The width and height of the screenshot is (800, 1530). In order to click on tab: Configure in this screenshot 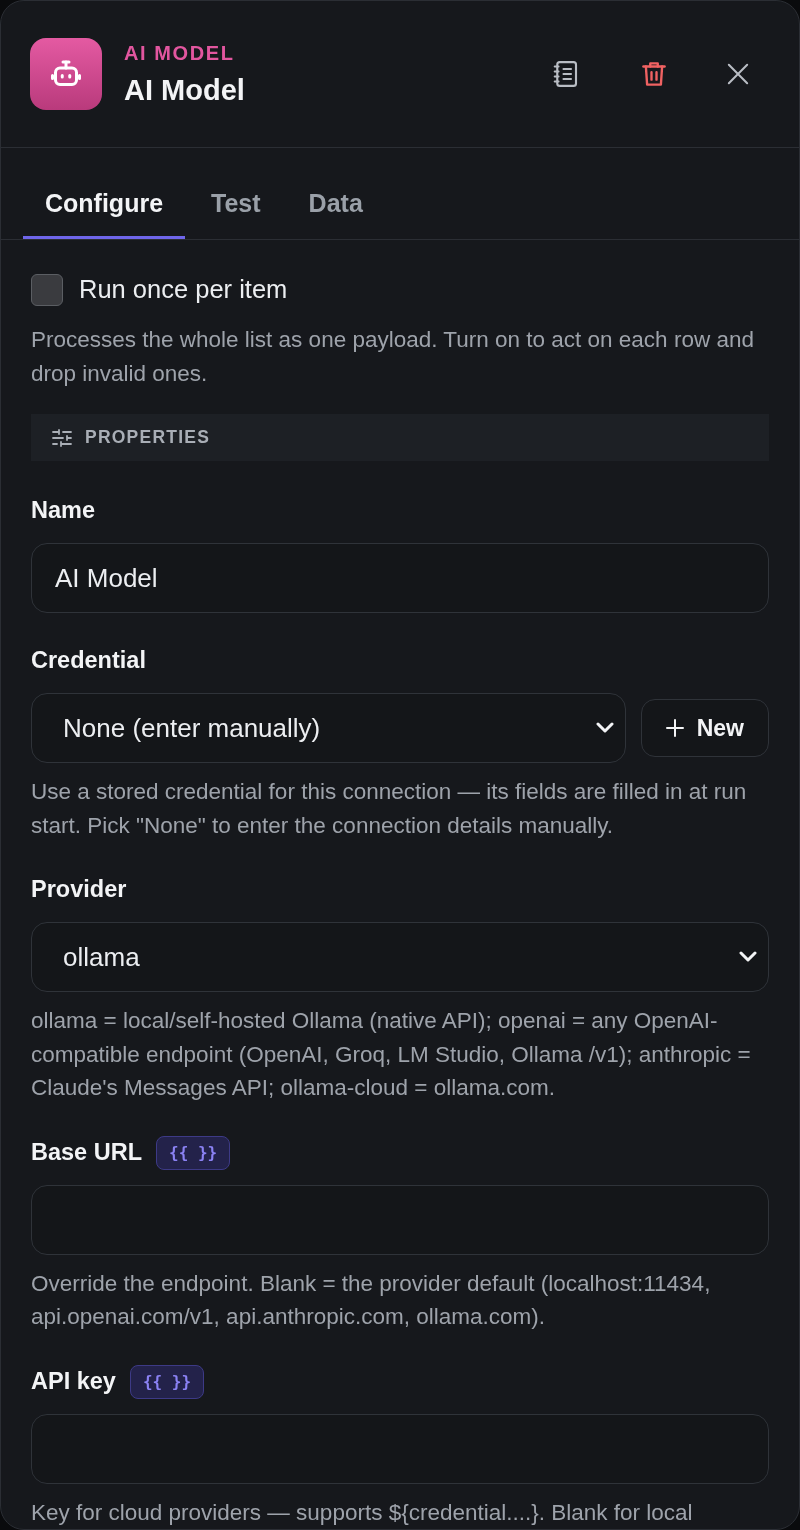, I will do `click(104, 205)`.